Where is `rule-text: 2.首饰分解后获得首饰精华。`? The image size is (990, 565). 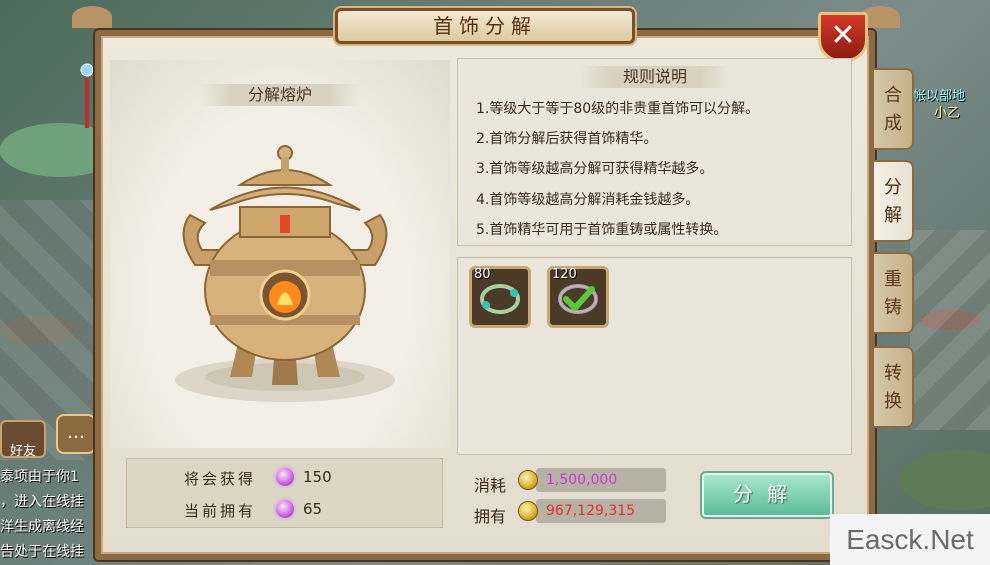
rule-text: 2.首饰分解后获得首饰精华。 is located at coordinates (567, 139).